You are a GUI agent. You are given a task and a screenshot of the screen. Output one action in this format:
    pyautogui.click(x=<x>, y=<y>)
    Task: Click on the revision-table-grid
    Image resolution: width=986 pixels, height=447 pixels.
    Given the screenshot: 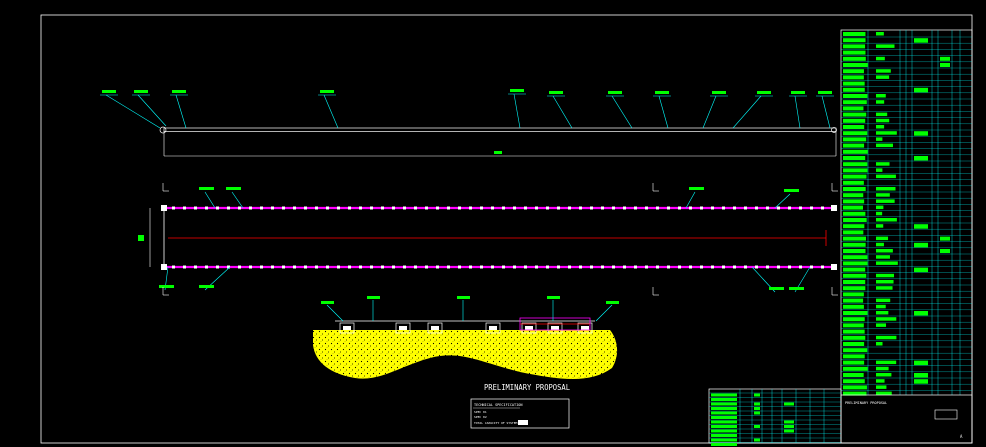 What is the action you would take?
    pyautogui.click(x=775, y=417)
    